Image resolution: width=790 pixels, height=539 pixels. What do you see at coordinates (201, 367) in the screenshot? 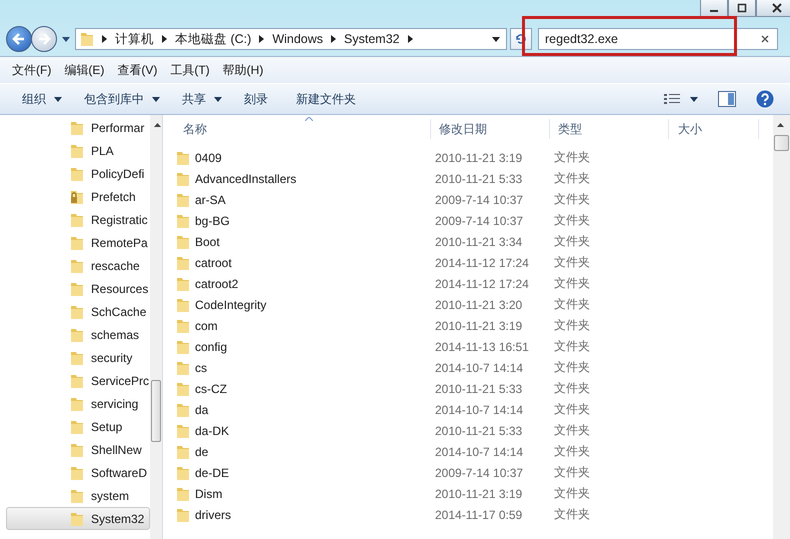
I see `file-name: cs` at bounding box center [201, 367].